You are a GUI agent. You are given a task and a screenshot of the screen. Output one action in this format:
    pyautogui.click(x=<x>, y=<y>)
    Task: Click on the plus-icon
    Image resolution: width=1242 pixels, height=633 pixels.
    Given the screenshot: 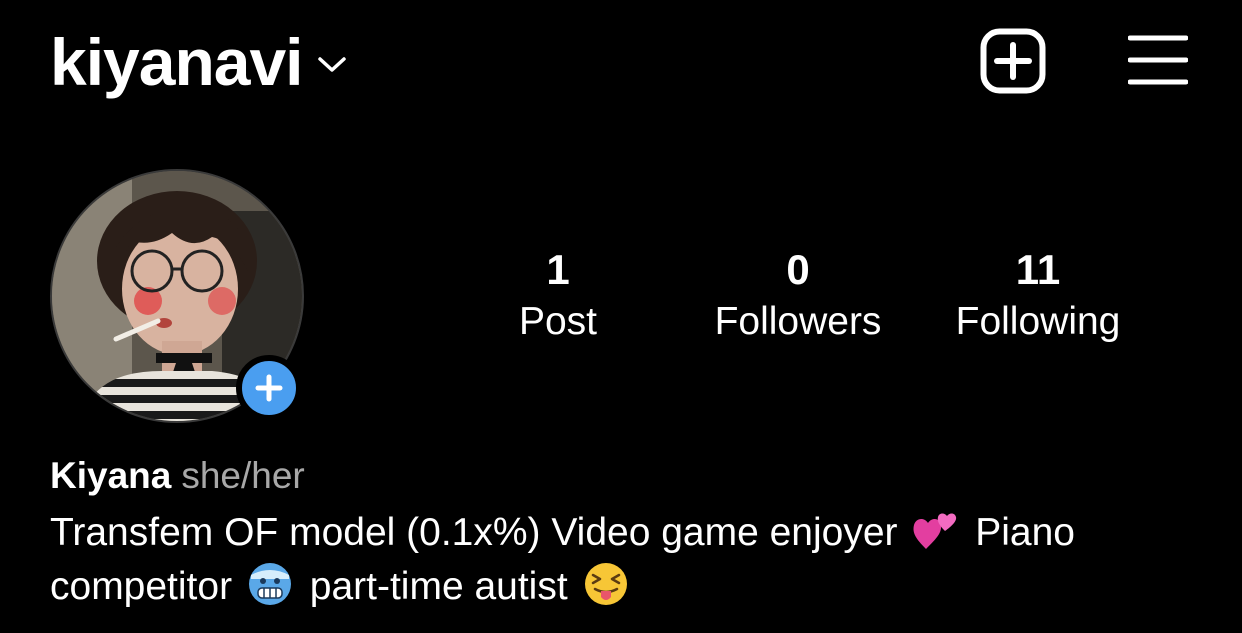 What is the action you would take?
    pyautogui.click(x=269, y=388)
    